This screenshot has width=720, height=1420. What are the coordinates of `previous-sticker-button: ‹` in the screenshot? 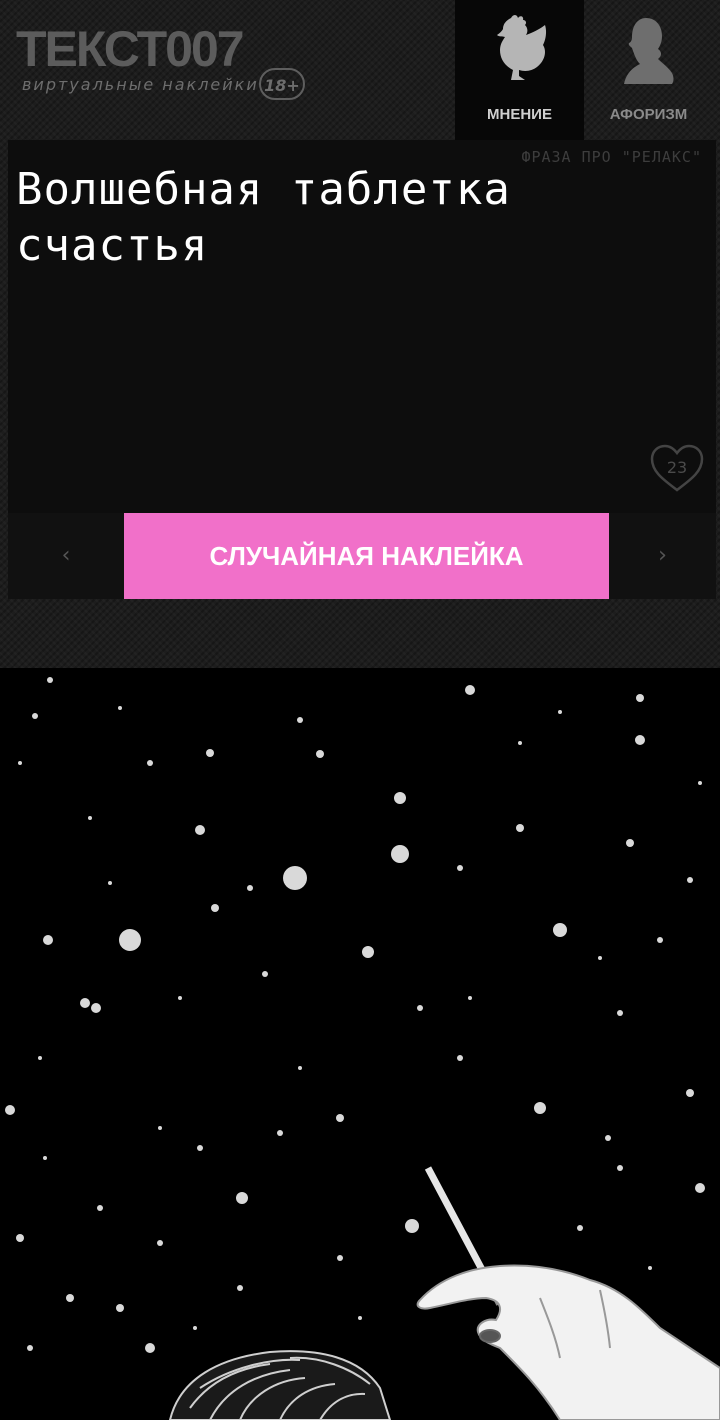 It's located at (66, 556).